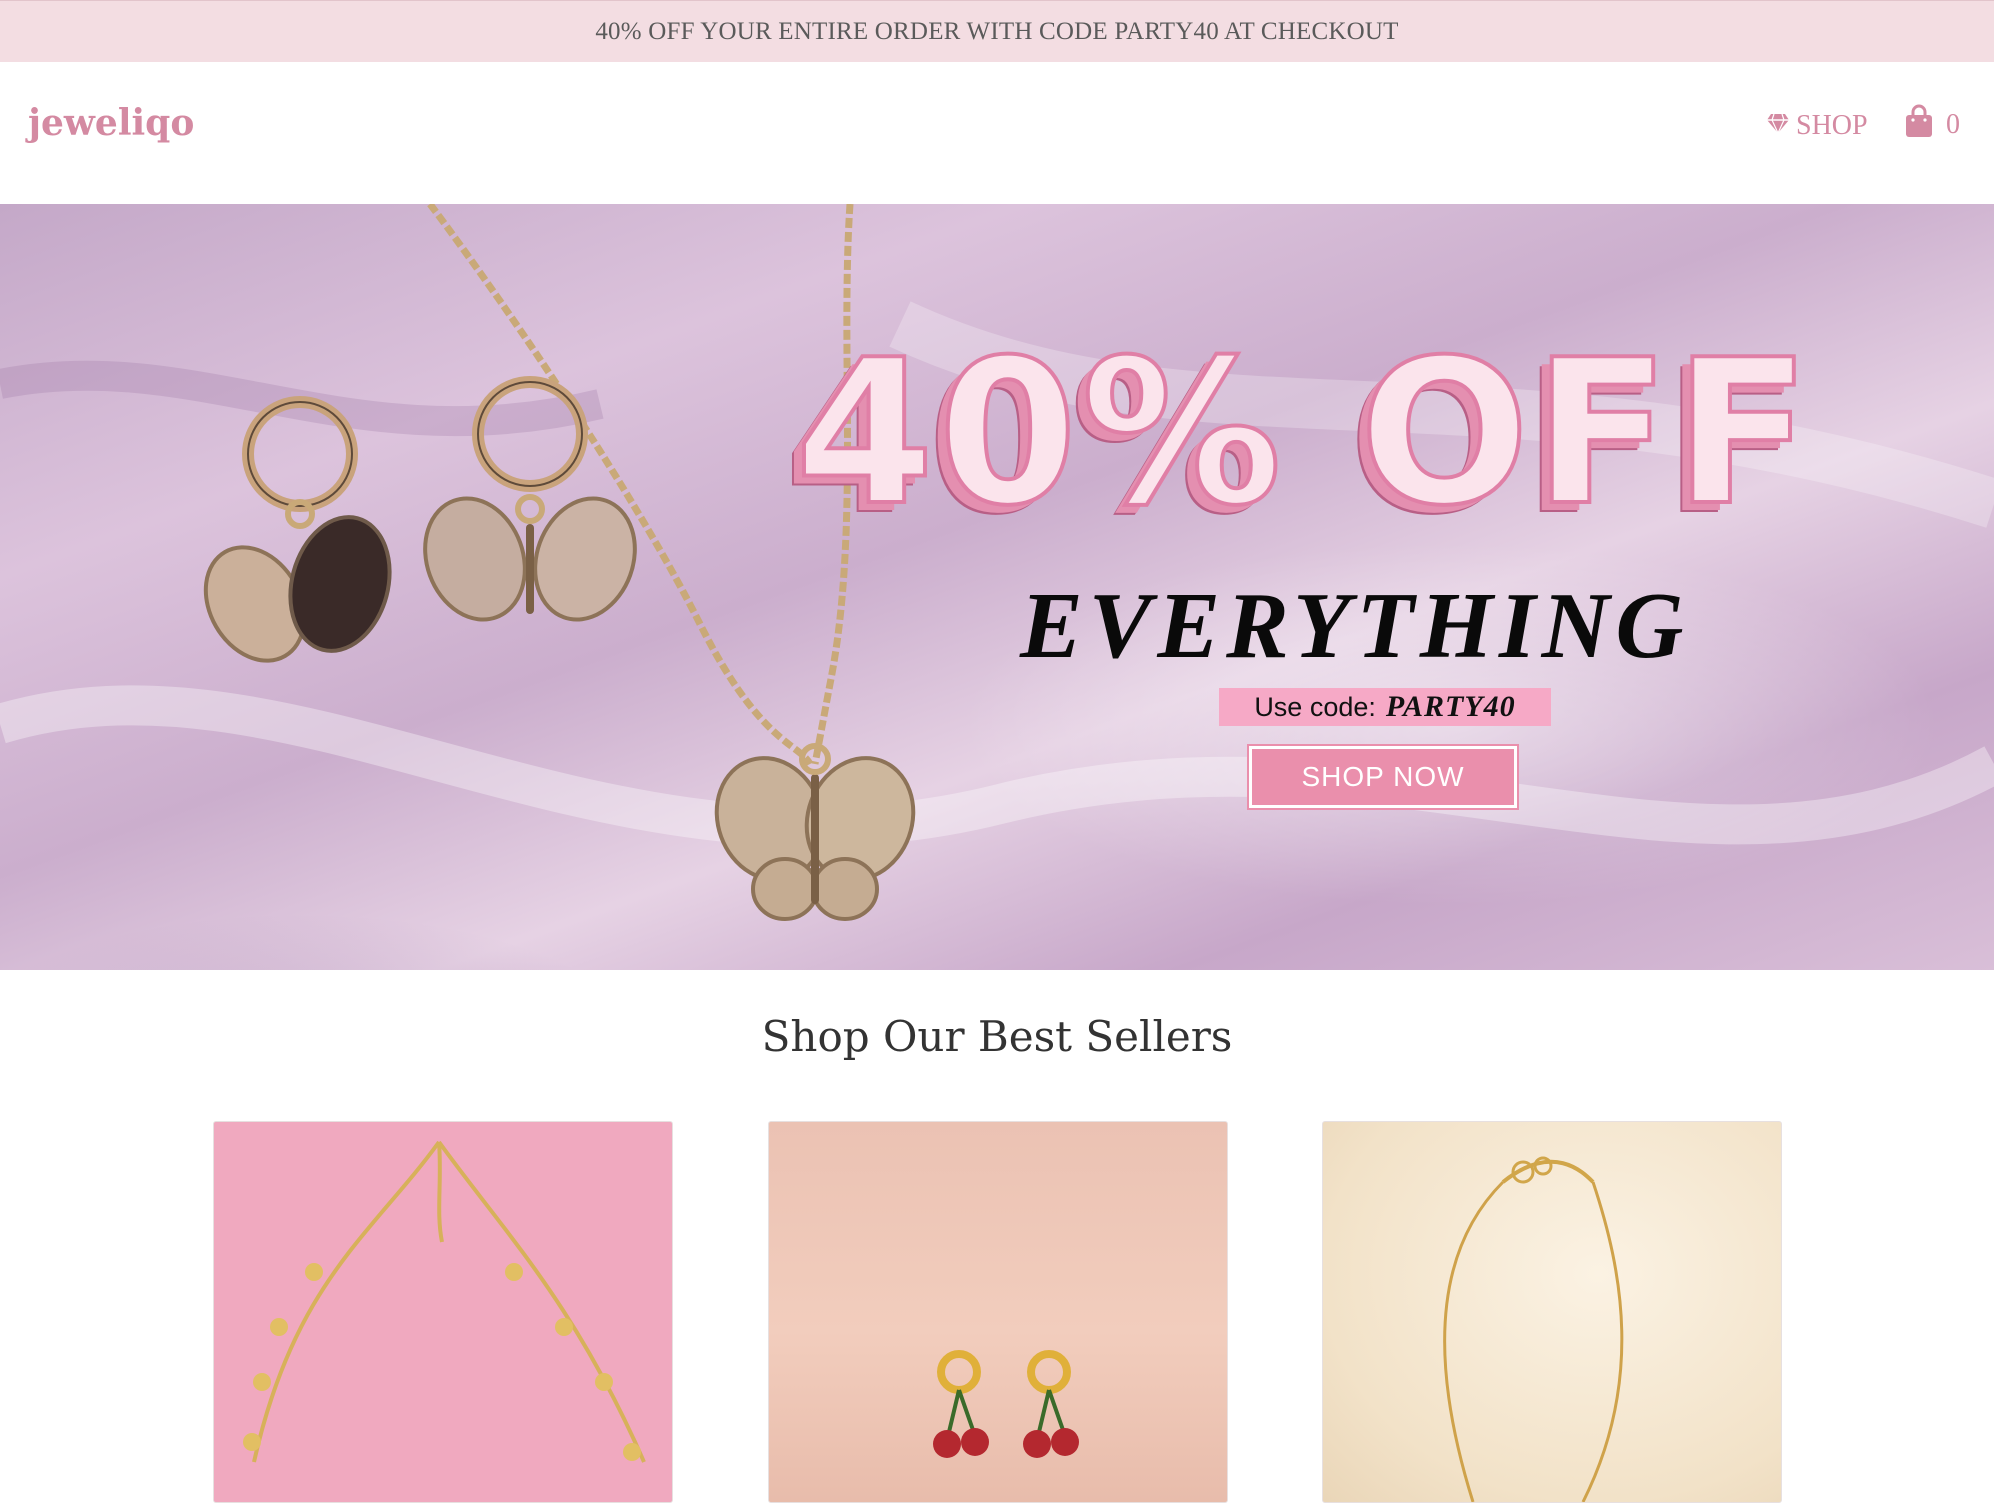 This screenshot has height=1503, width=1994. What do you see at coordinates (1450, 706) in the screenshot?
I see `promo-code-value: PARTY40` at bounding box center [1450, 706].